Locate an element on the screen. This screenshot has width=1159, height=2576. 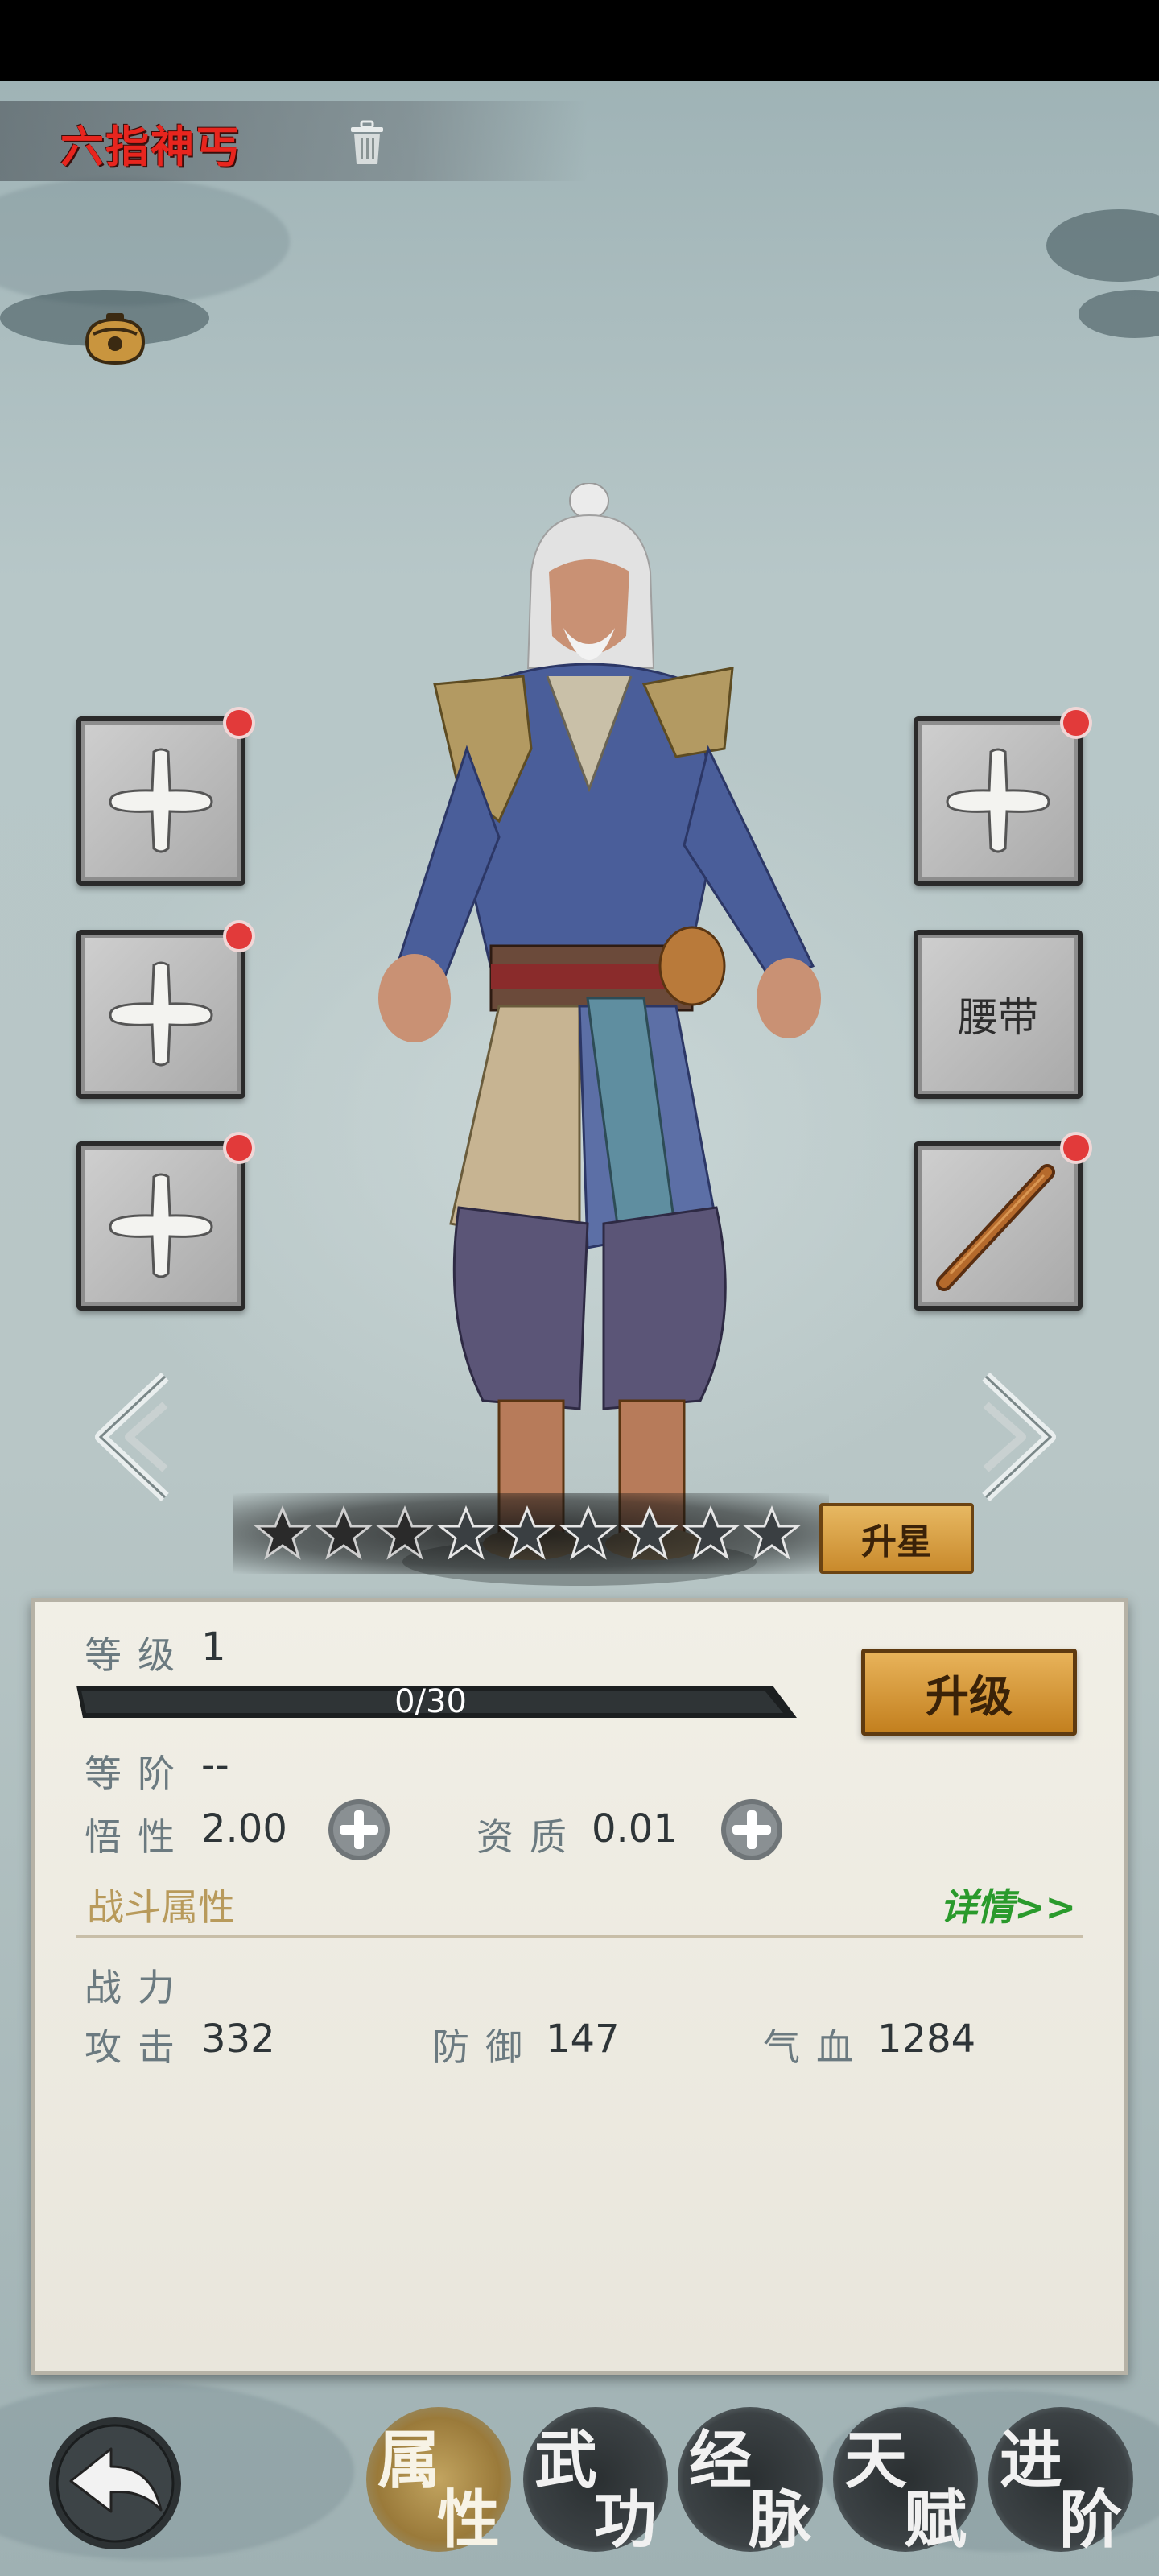
add-aptitude-icon is located at coordinates (752, 1830).